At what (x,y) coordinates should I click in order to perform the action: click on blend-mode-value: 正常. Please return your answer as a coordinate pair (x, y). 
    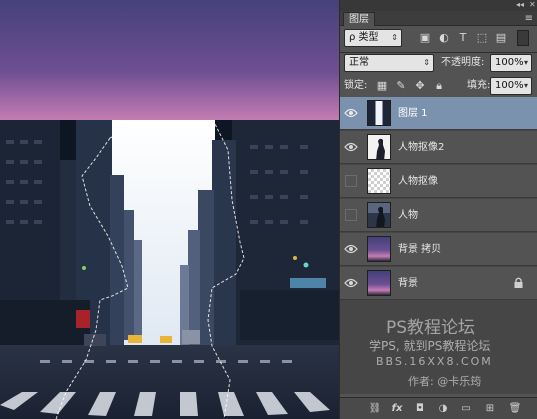
    Looking at the image, I should click on (359, 62).